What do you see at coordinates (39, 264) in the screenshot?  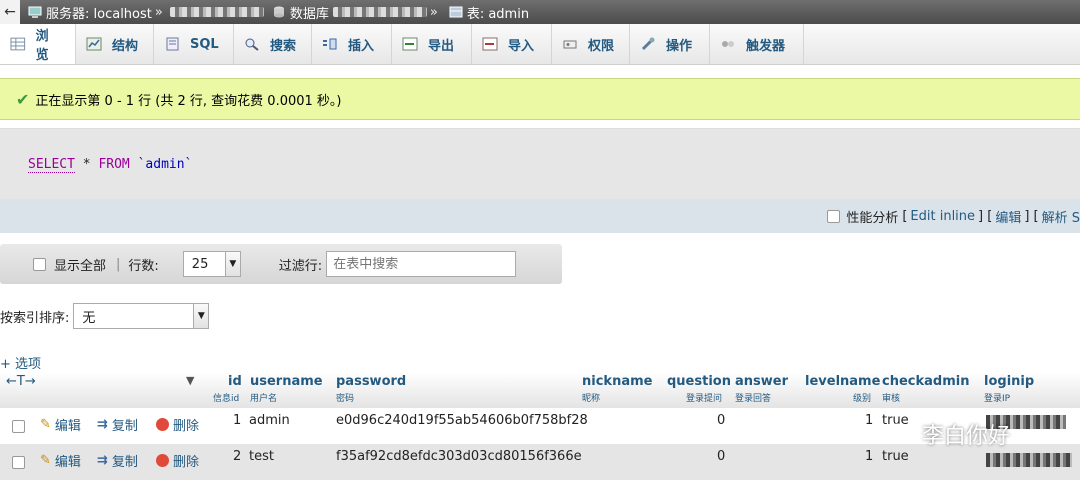 I see `show-all-checkbox` at bounding box center [39, 264].